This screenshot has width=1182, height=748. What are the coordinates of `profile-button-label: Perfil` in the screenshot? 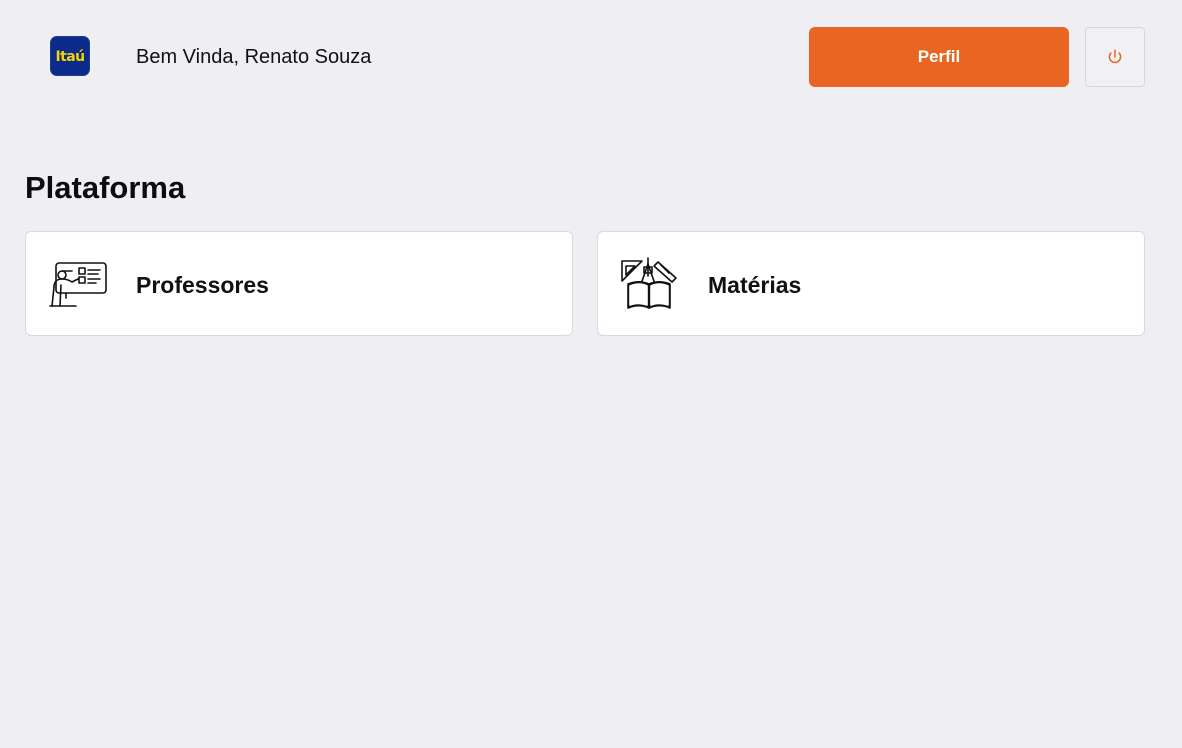 It's located at (939, 56).